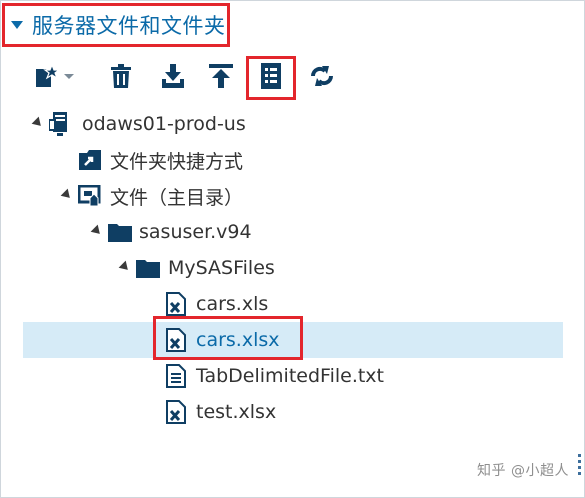  What do you see at coordinates (292, 160) in the screenshot?
I see `tree-node-folder-shortcuts: 文件夹快捷方式` at bounding box center [292, 160].